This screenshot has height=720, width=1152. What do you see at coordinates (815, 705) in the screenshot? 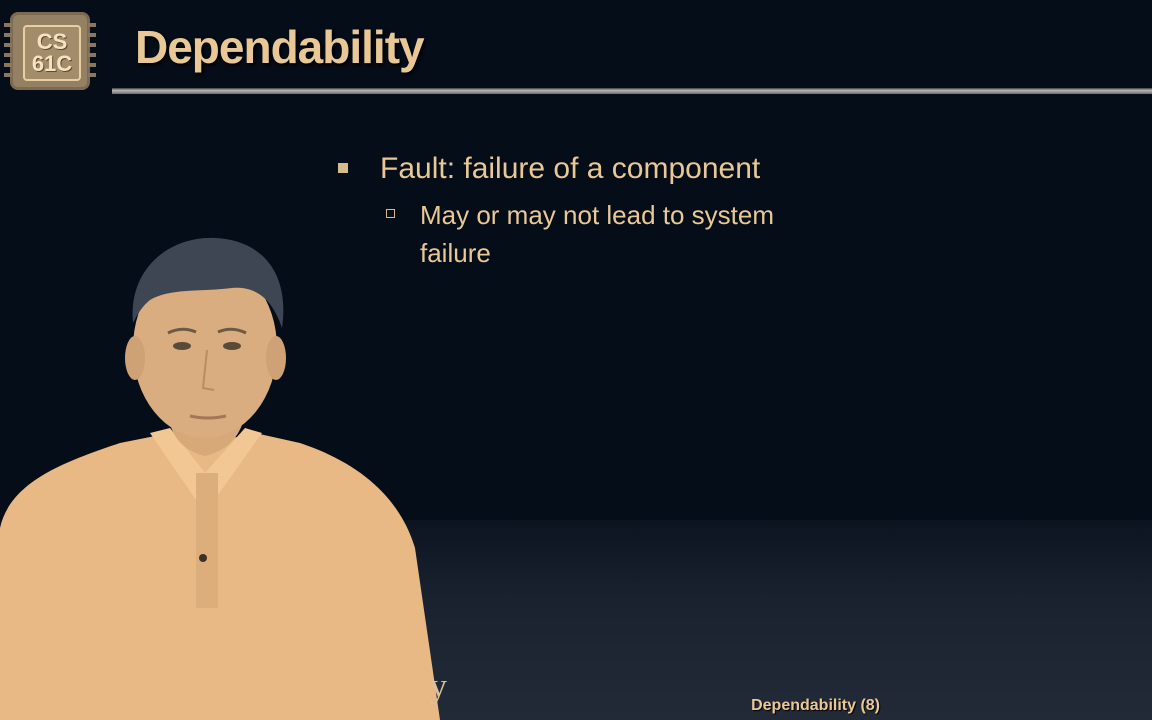
I see `slide-footer: Dependability (8)` at bounding box center [815, 705].